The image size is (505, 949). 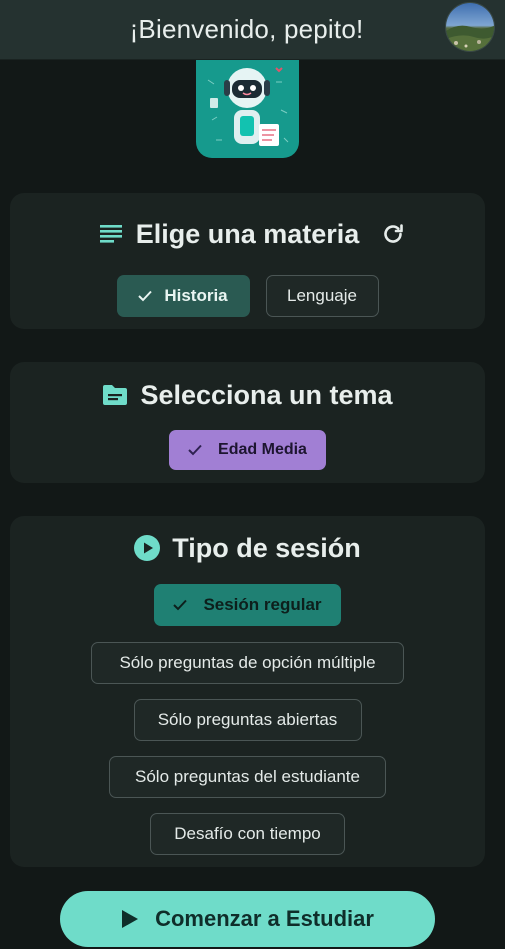 What do you see at coordinates (266, 394) in the screenshot?
I see `topic-card-title: Selecciona un tema` at bounding box center [266, 394].